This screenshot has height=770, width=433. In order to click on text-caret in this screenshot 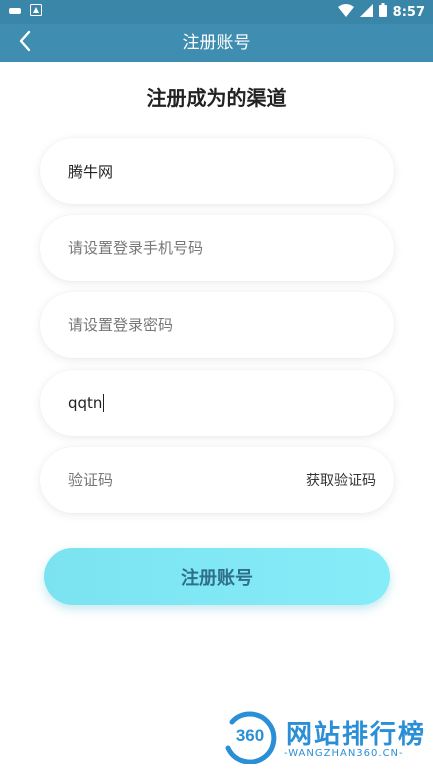, I will do `click(104, 403)`.